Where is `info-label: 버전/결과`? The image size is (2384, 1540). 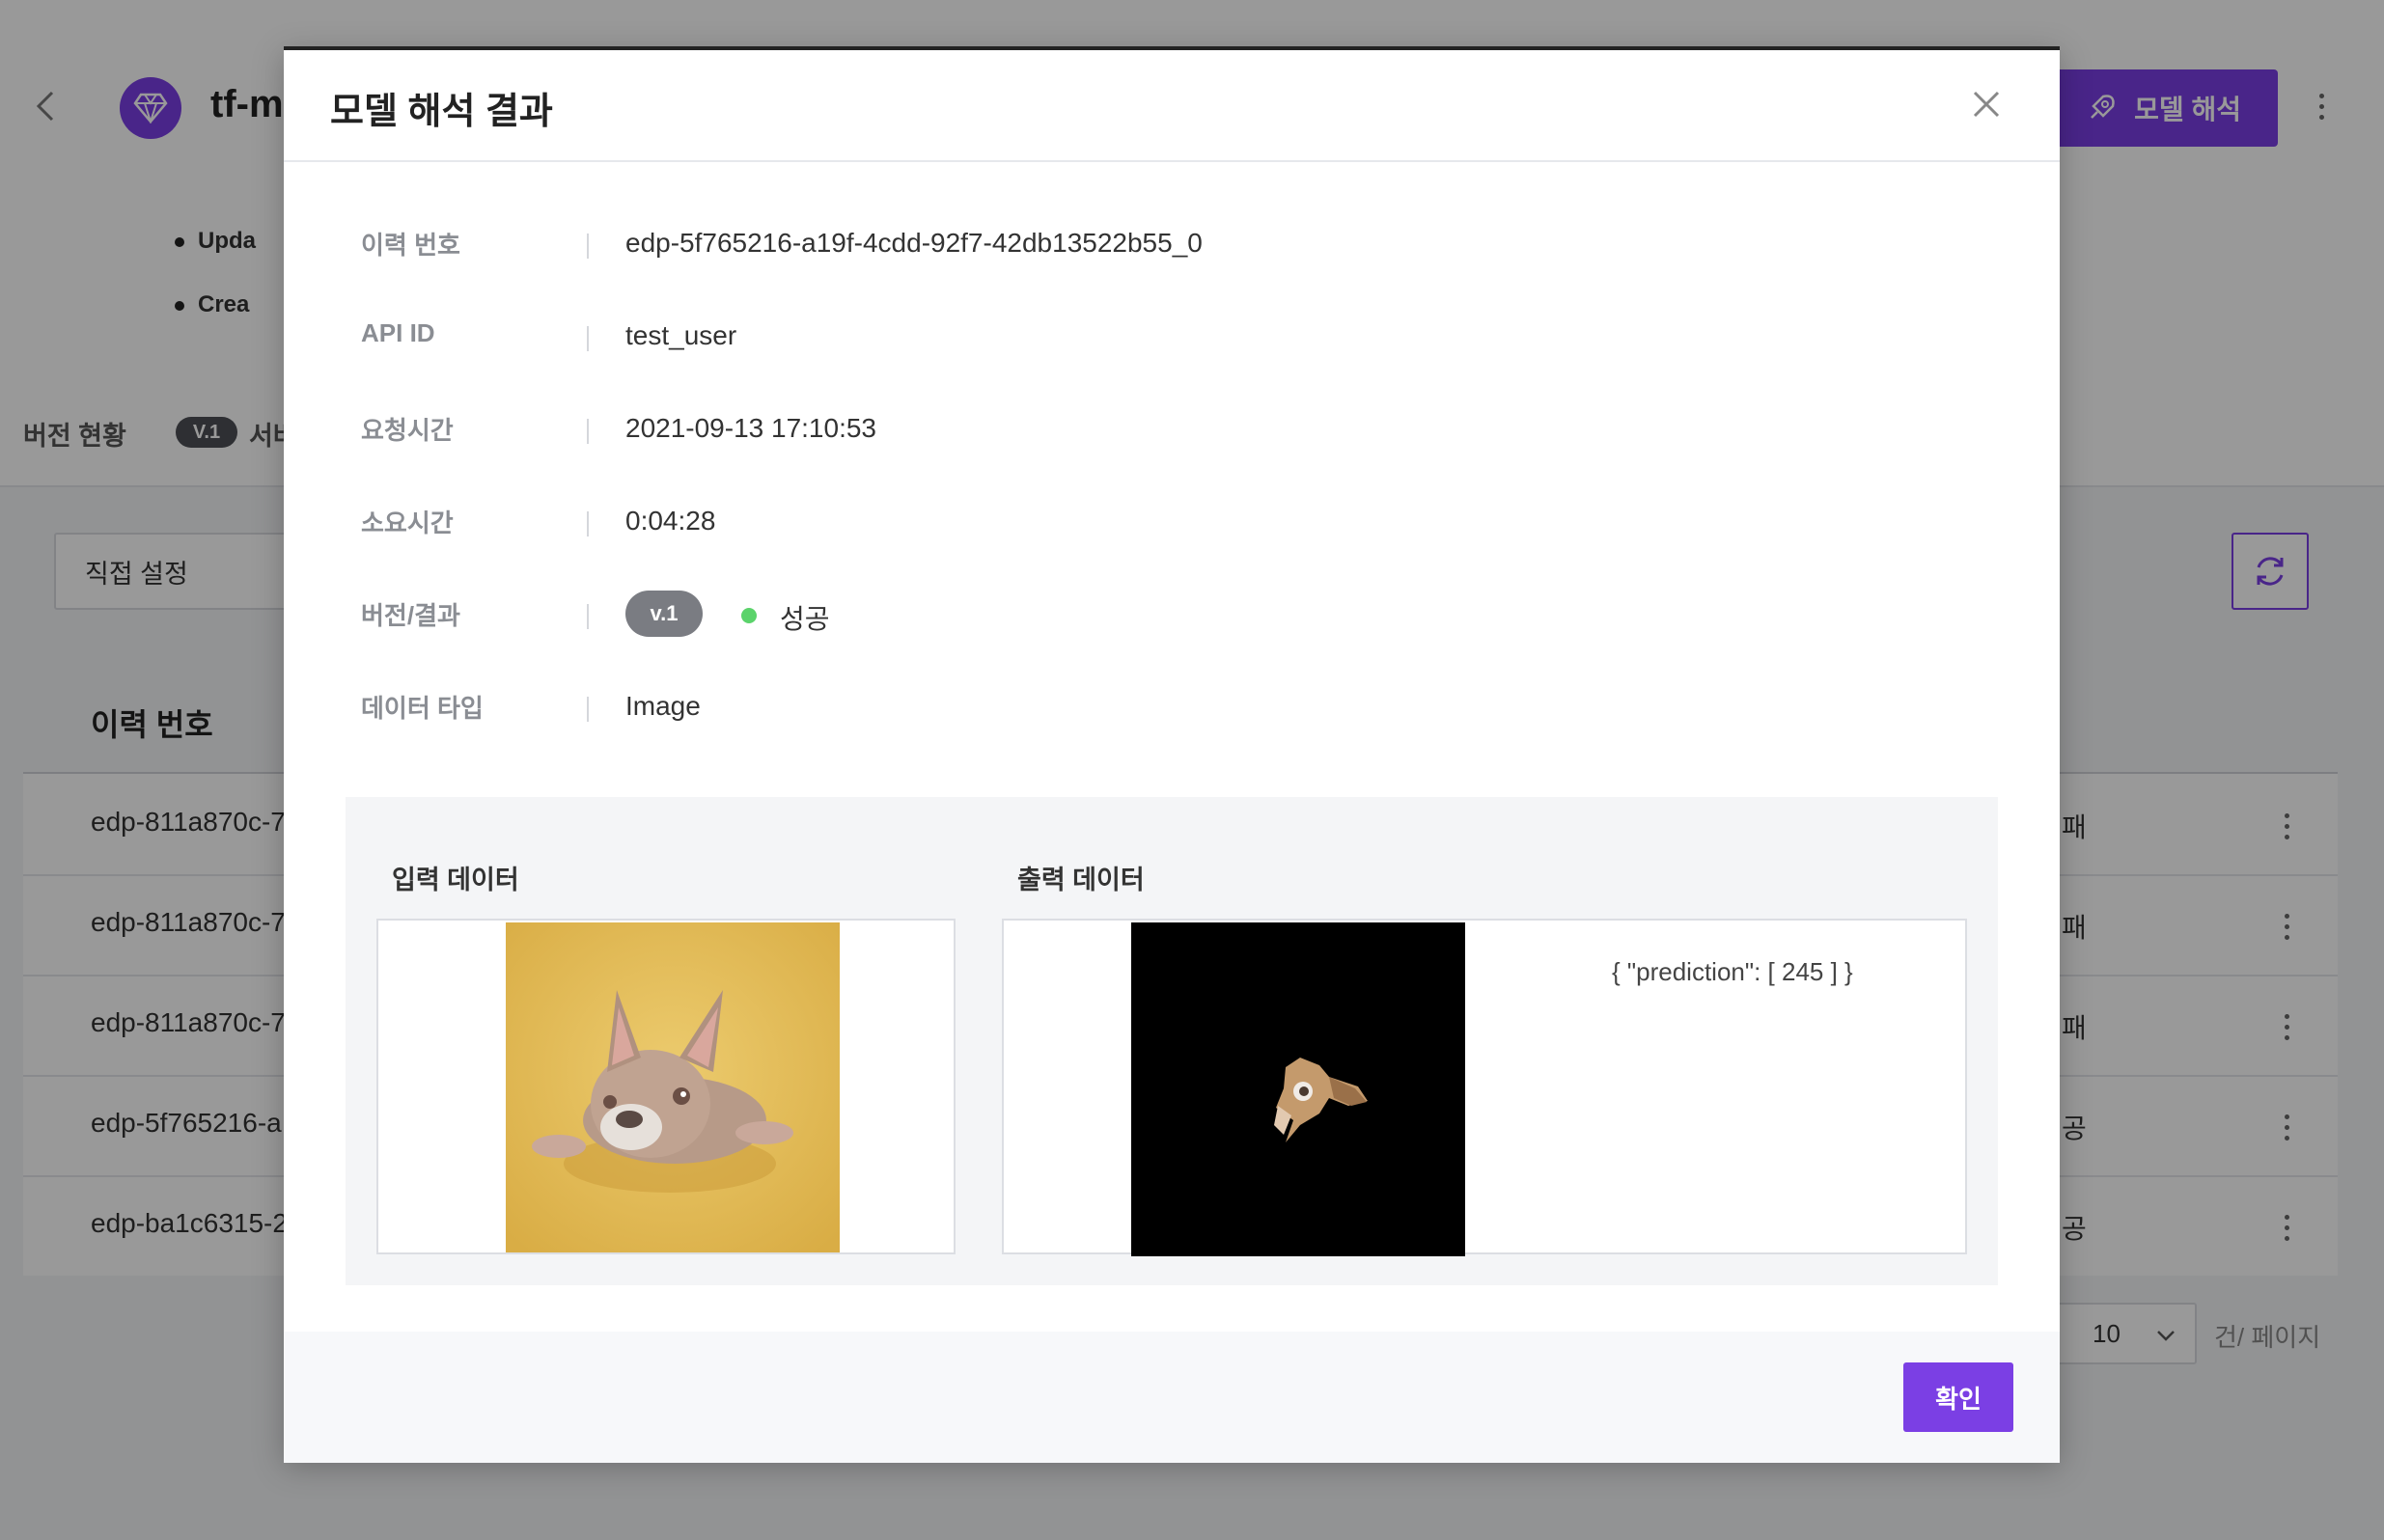
info-label: 버전/결과 is located at coordinates (410, 615).